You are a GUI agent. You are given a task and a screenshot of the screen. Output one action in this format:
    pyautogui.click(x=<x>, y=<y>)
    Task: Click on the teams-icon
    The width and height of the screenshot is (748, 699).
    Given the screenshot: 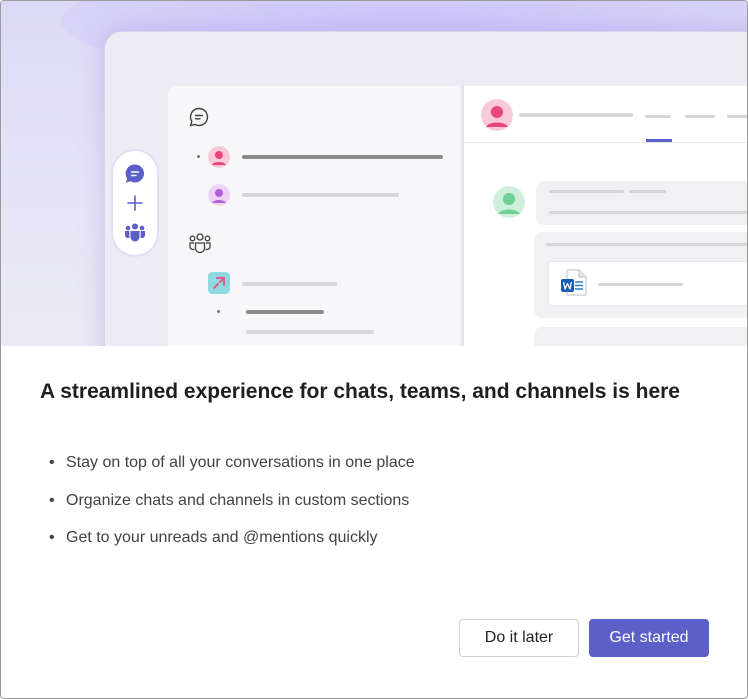 What is the action you would take?
    pyautogui.click(x=135, y=233)
    